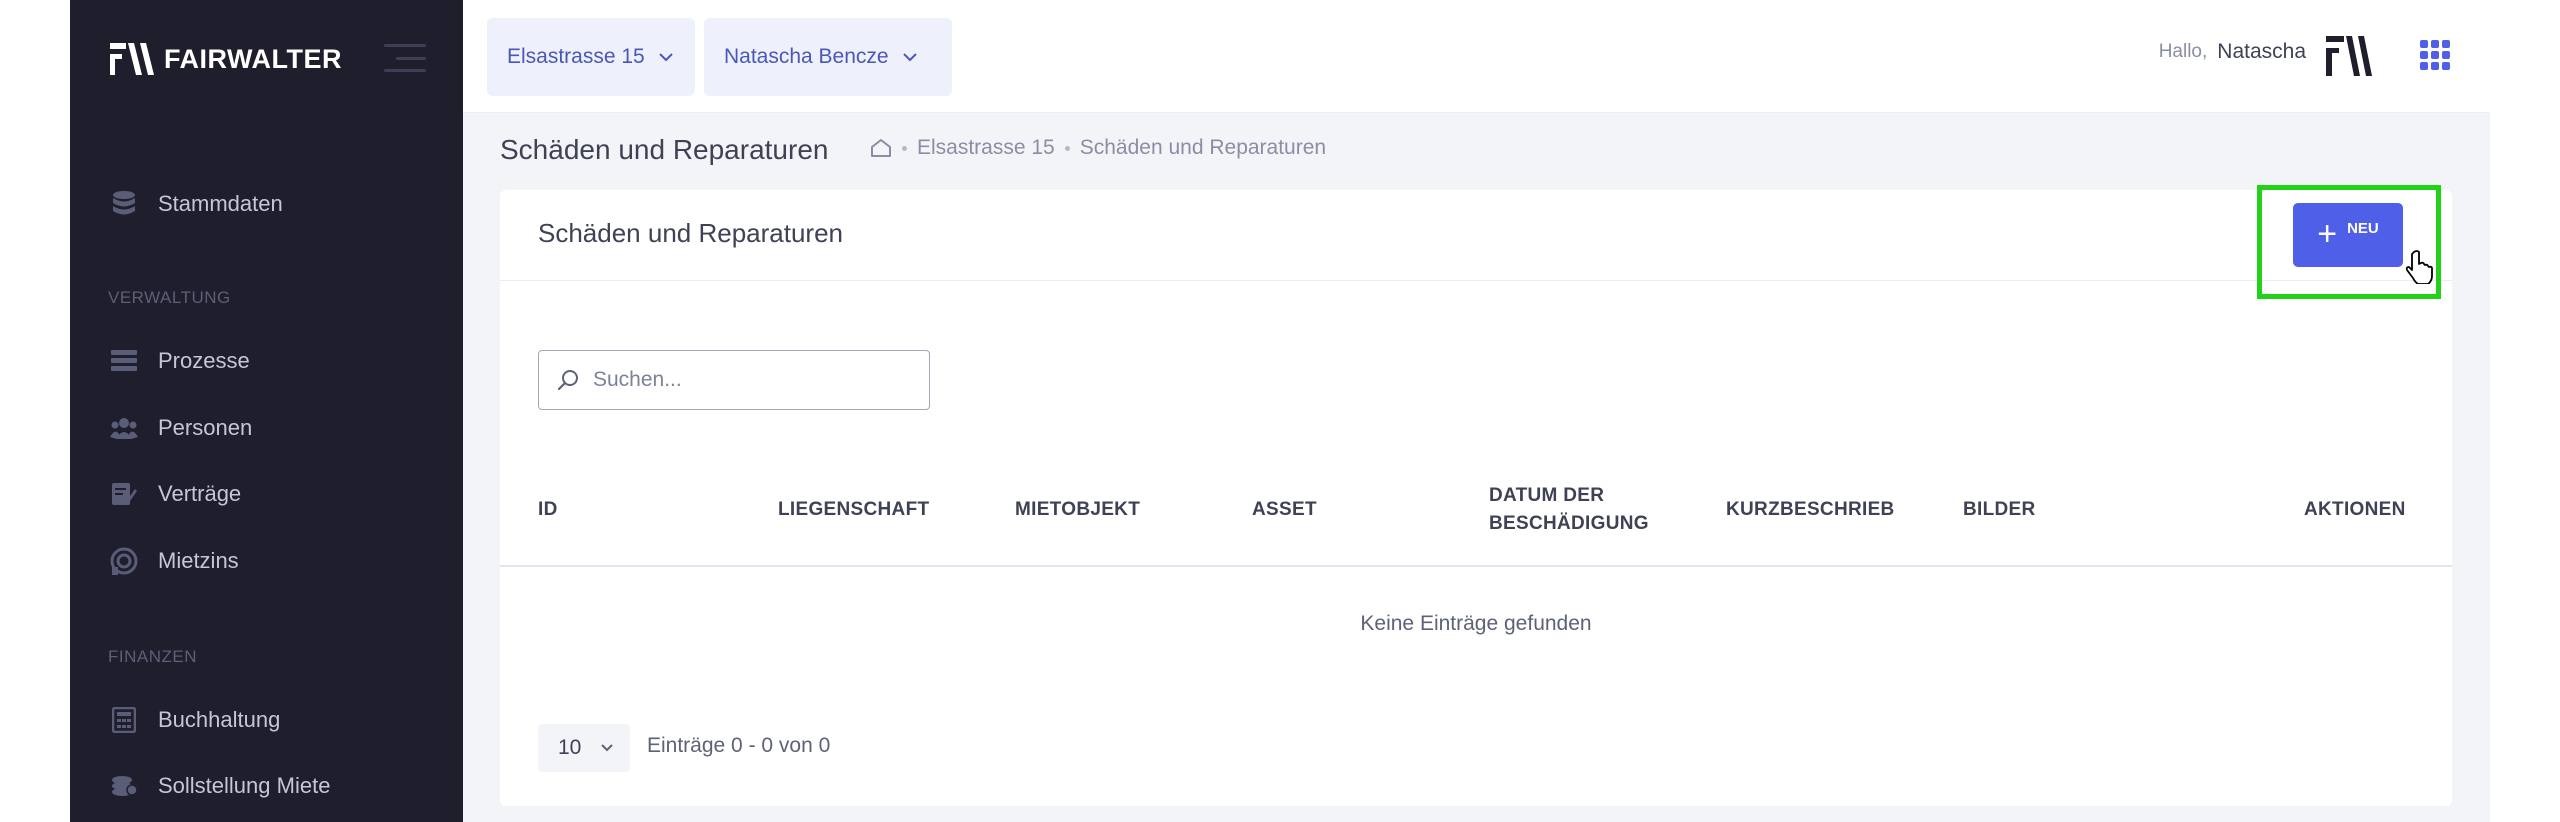 The height and width of the screenshot is (822, 2560). What do you see at coordinates (567, 380) in the screenshot?
I see `search-icon` at bounding box center [567, 380].